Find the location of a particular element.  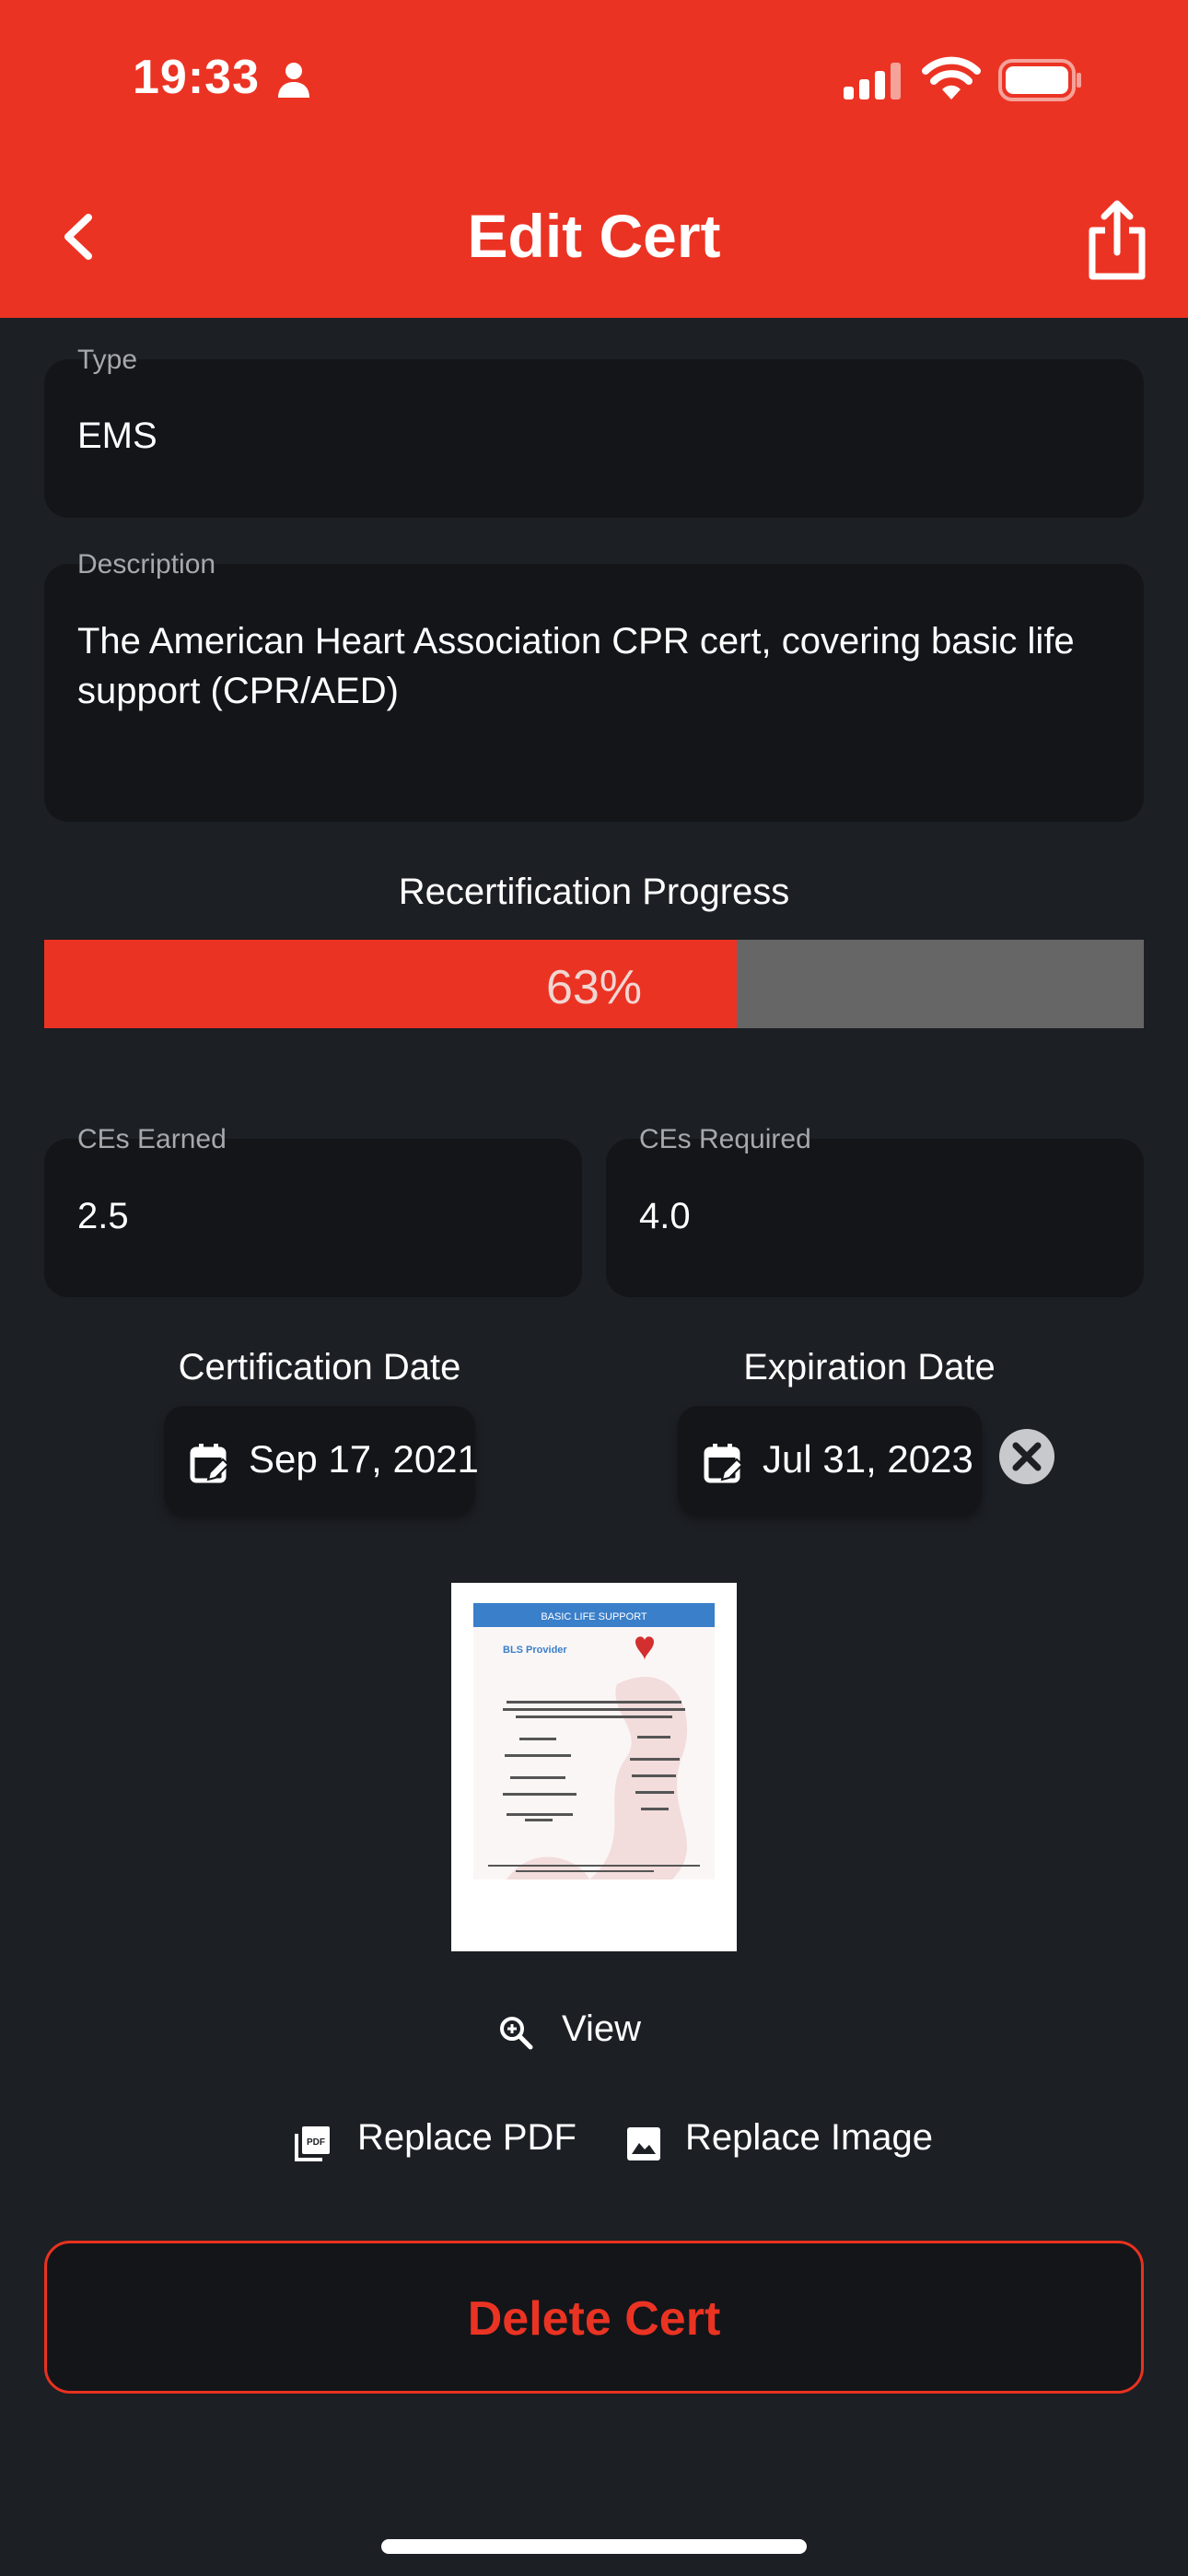

replace-image-button: Replace Image is located at coordinates (792, 2143).